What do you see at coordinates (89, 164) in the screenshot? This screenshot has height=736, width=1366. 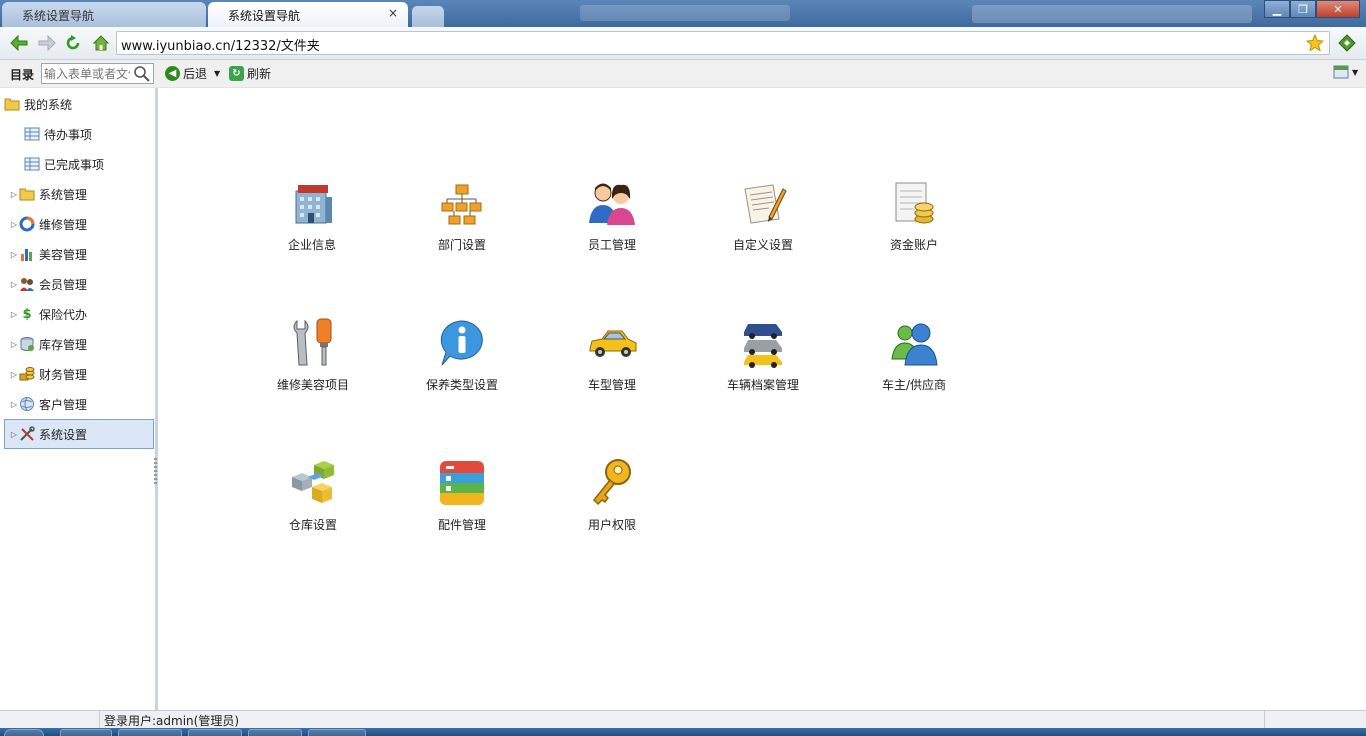 I see `sidebar-item-done: 已完成事项` at bounding box center [89, 164].